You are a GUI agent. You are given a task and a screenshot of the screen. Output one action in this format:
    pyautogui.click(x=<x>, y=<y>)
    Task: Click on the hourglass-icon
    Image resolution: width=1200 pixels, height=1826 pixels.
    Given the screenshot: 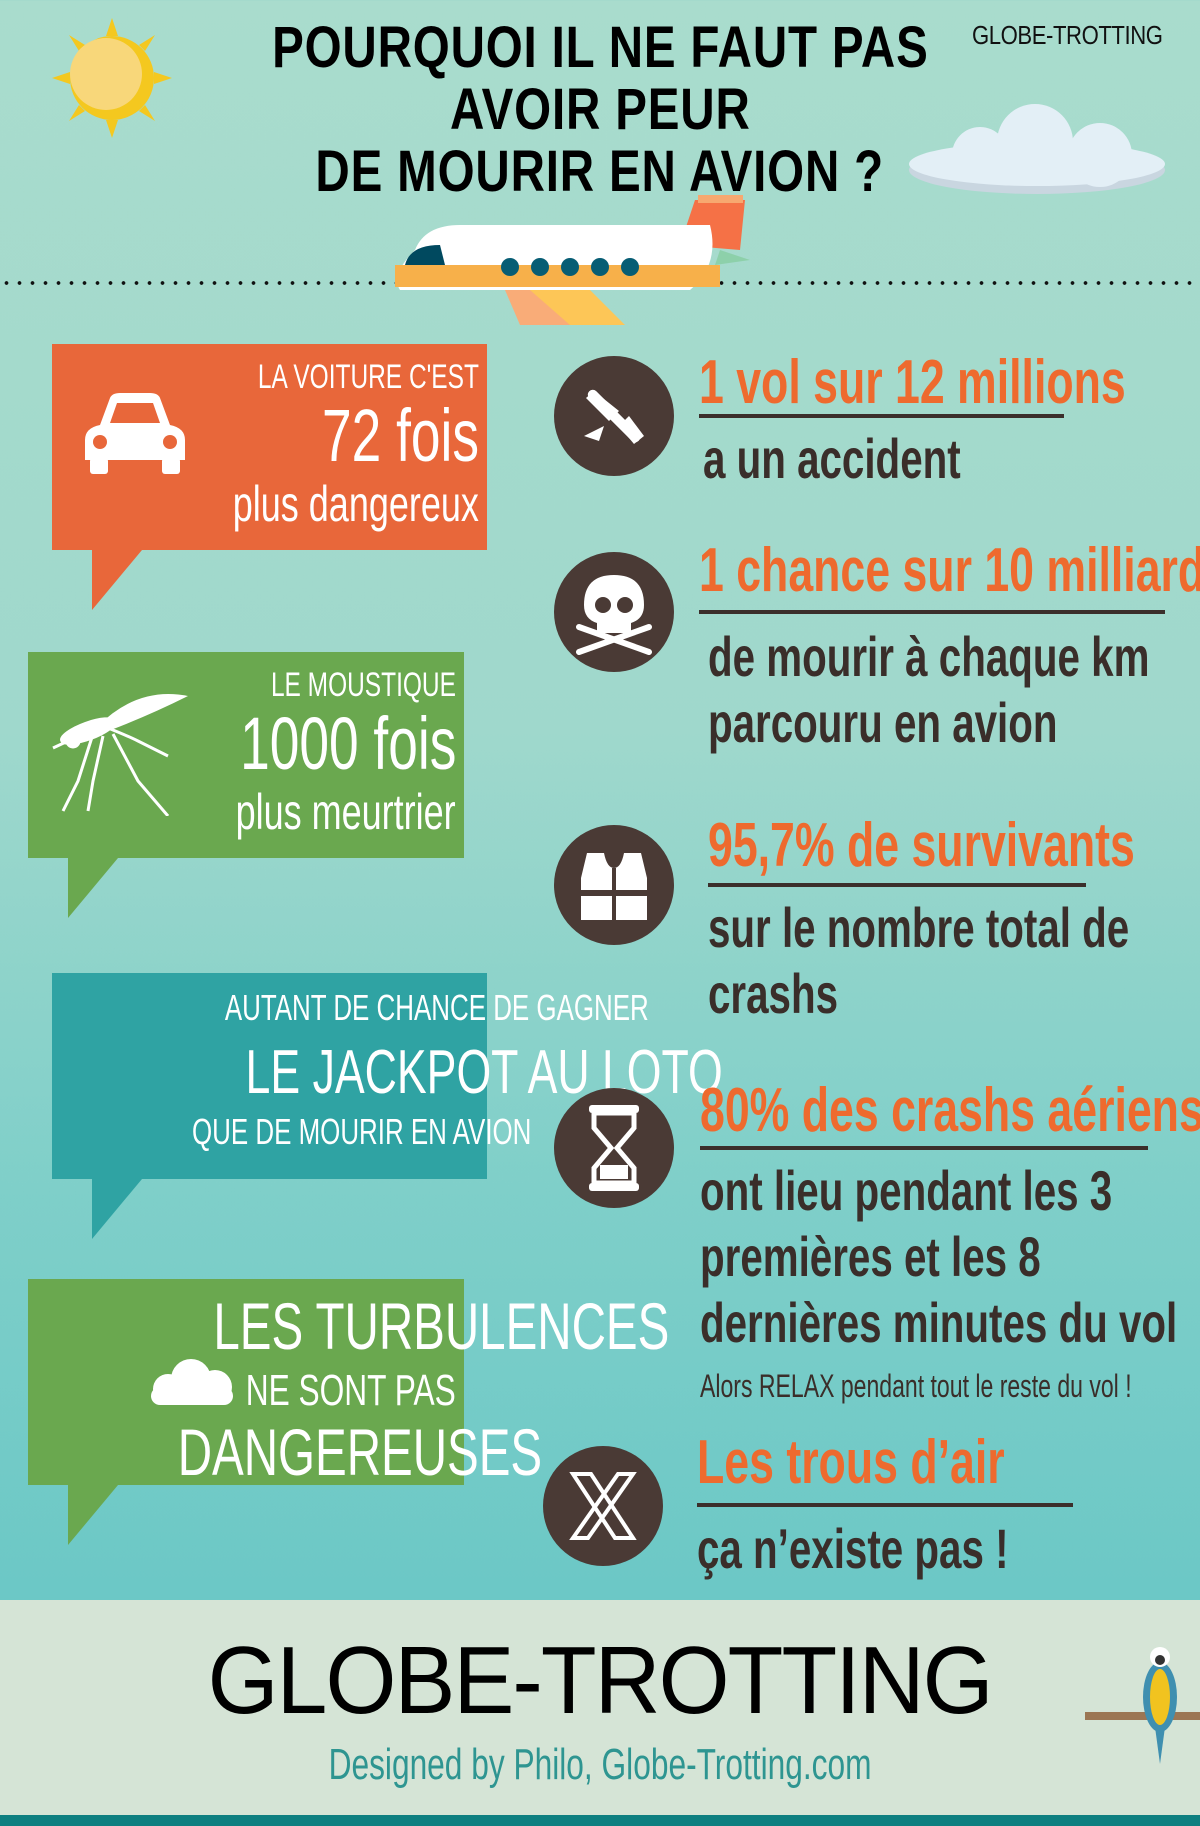 What is the action you would take?
    pyautogui.click(x=614, y=1148)
    